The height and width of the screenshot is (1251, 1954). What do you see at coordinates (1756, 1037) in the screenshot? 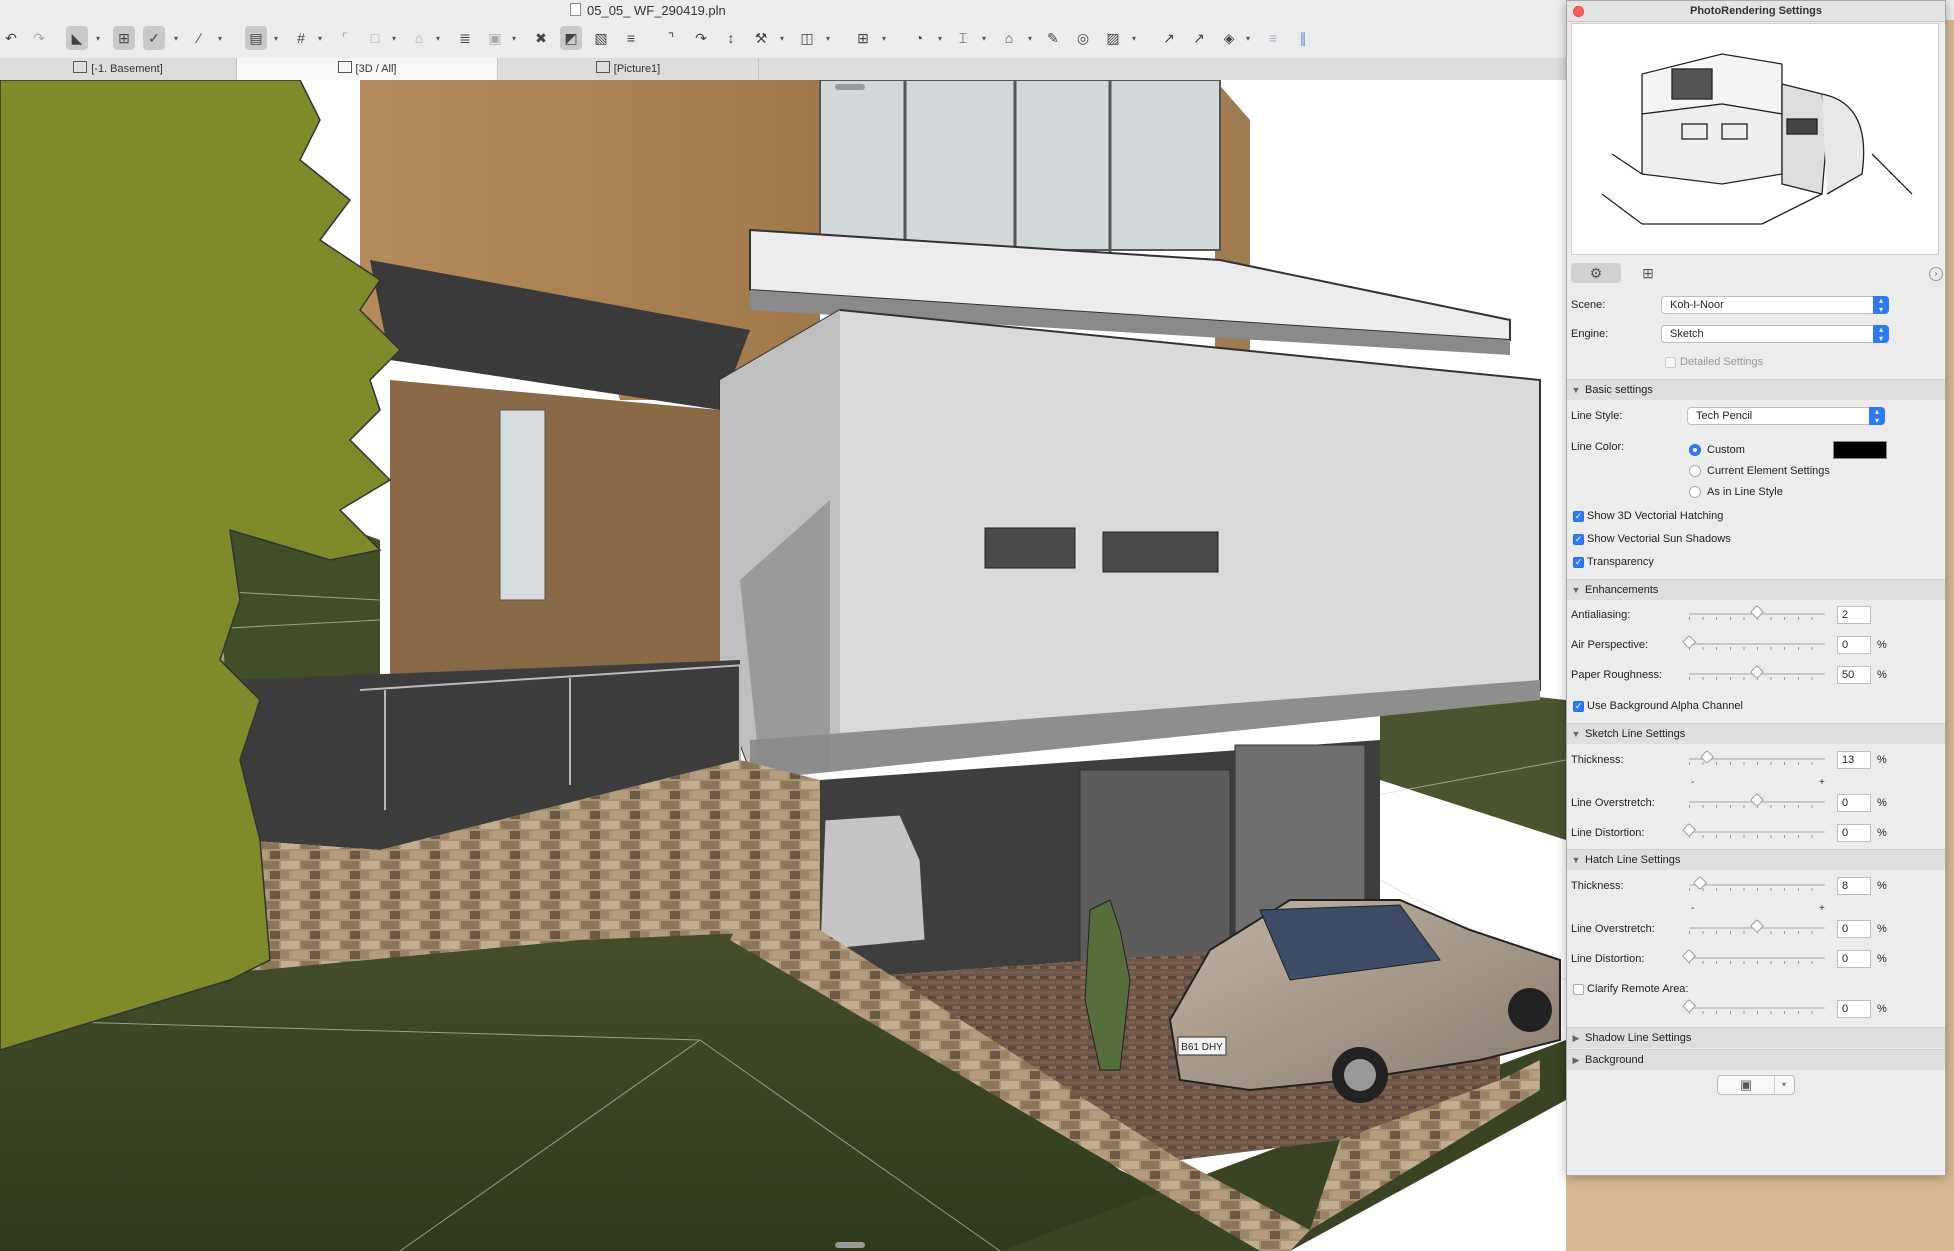
I see `shadow-line-settings-header: ▶ Shadow Line Settings` at bounding box center [1756, 1037].